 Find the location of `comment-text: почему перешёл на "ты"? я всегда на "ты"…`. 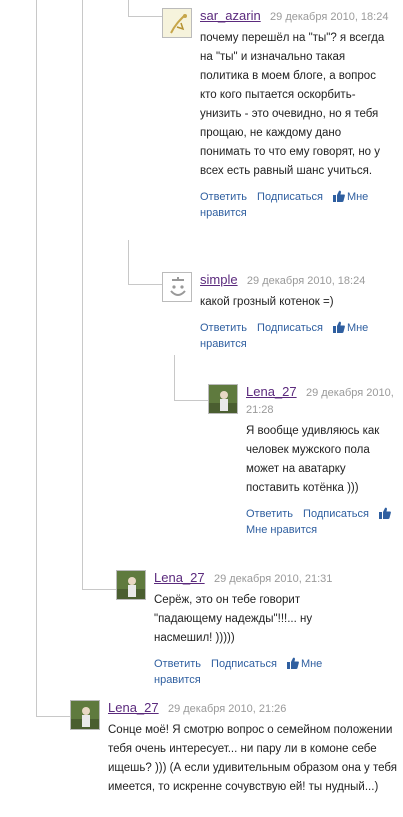

comment-text: почему перешёл на "ты"? я всегда на "ты"… is located at coordinates (292, 104).